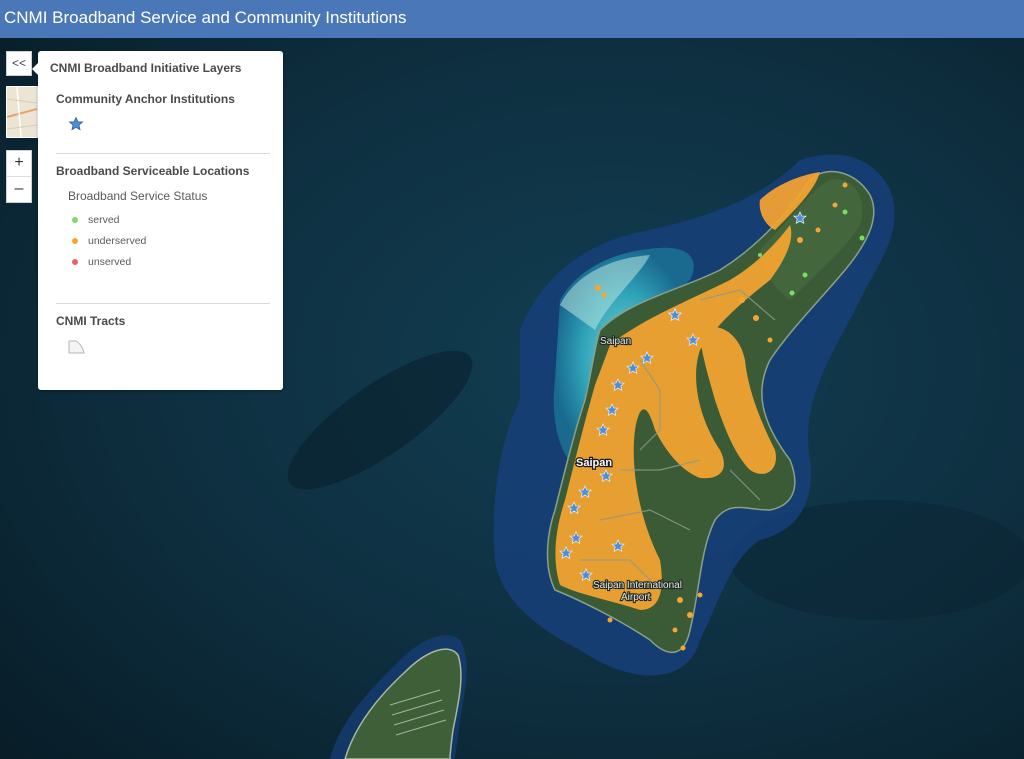 The width and height of the screenshot is (1024, 759). Describe the element at coordinates (75, 241) in the screenshot. I see `underserved-dot-icon` at that location.